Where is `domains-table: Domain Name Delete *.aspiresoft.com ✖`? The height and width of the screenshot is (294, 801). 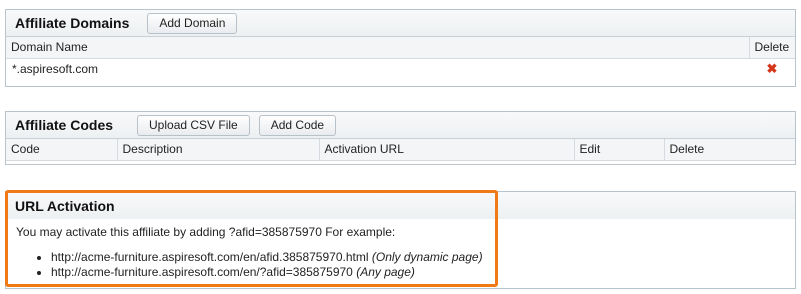 domains-table: Domain Name Delete *.aspiresoft.com ✖ is located at coordinates (400, 58).